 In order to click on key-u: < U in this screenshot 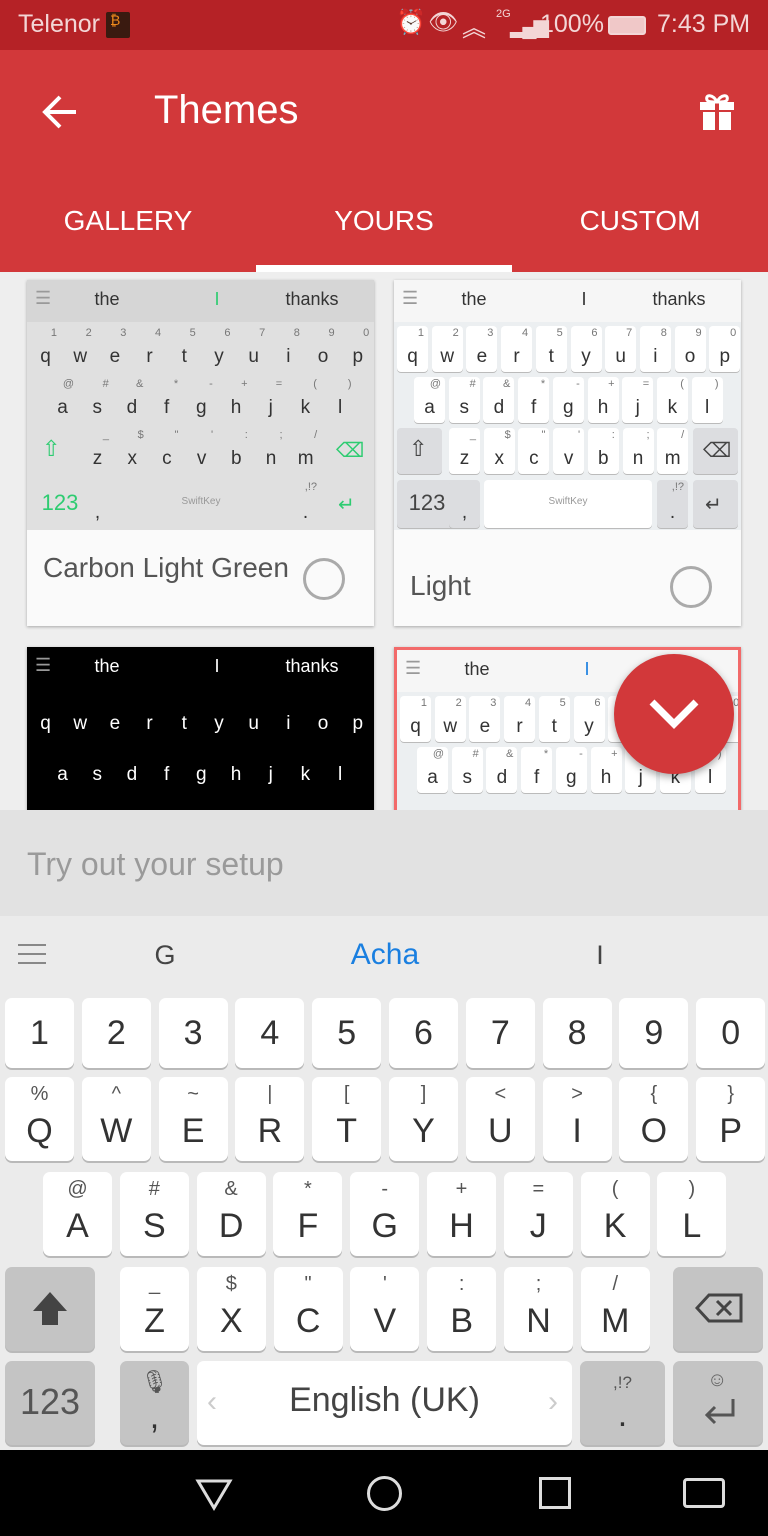, I will do `click(500, 1119)`.